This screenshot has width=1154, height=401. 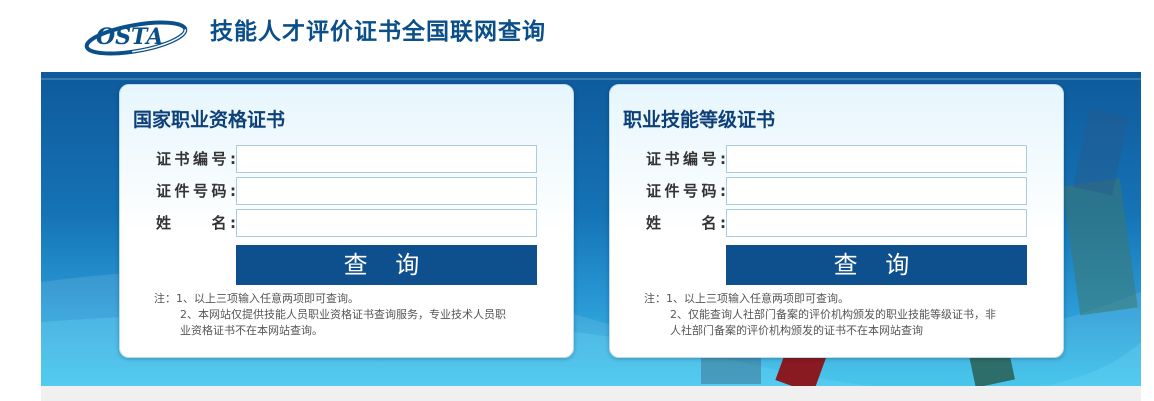 What do you see at coordinates (378, 32) in the screenshot?
I see `site-title: 技能人才评价证书全国联网查询` at bounding box center [378, 32].